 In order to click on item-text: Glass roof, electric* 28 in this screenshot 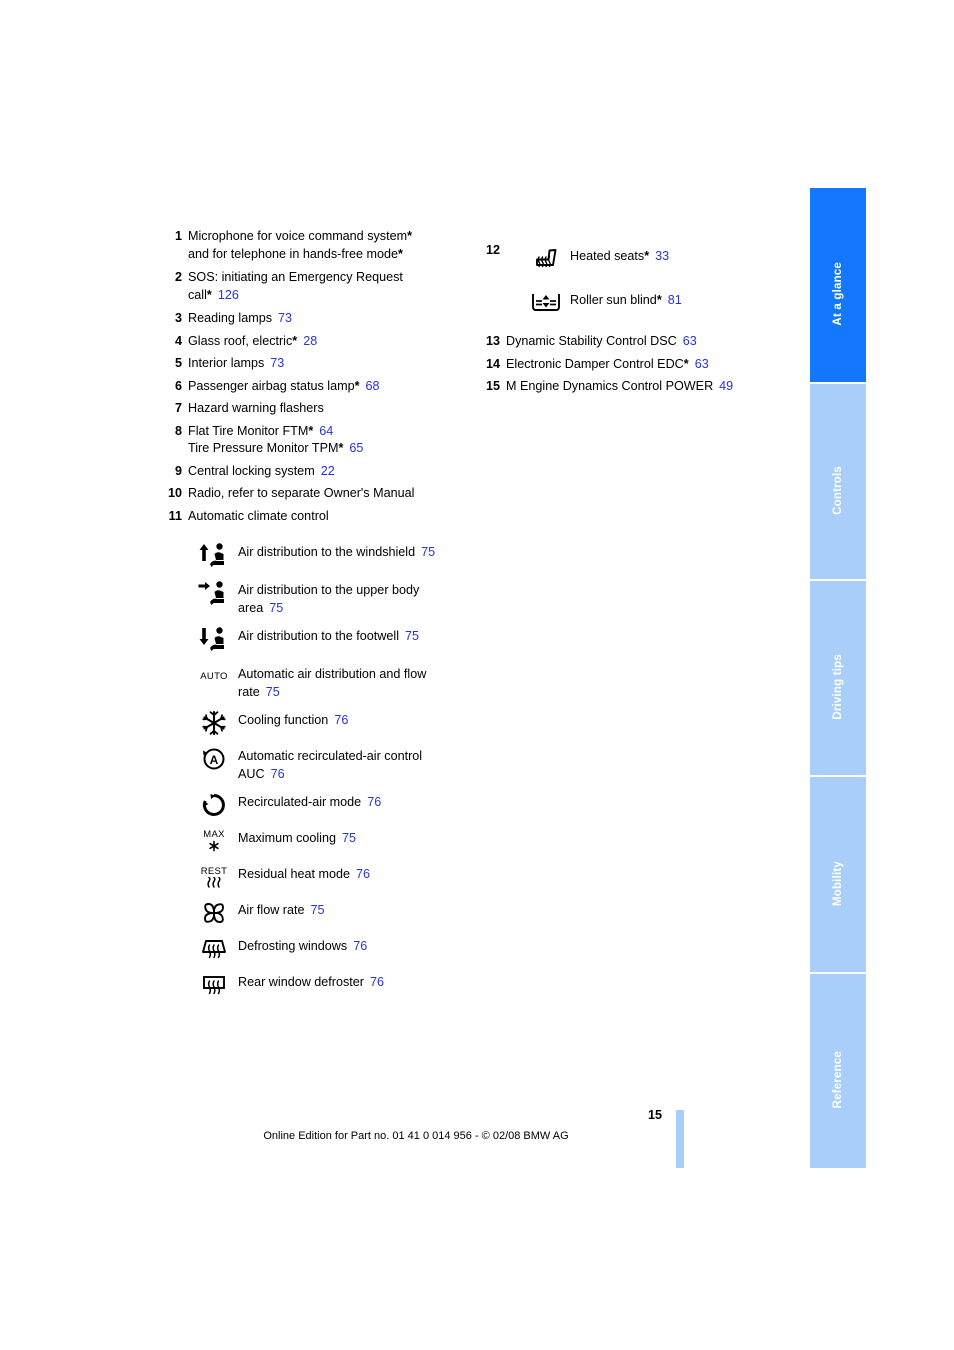, I will do `click(327, 342)`.